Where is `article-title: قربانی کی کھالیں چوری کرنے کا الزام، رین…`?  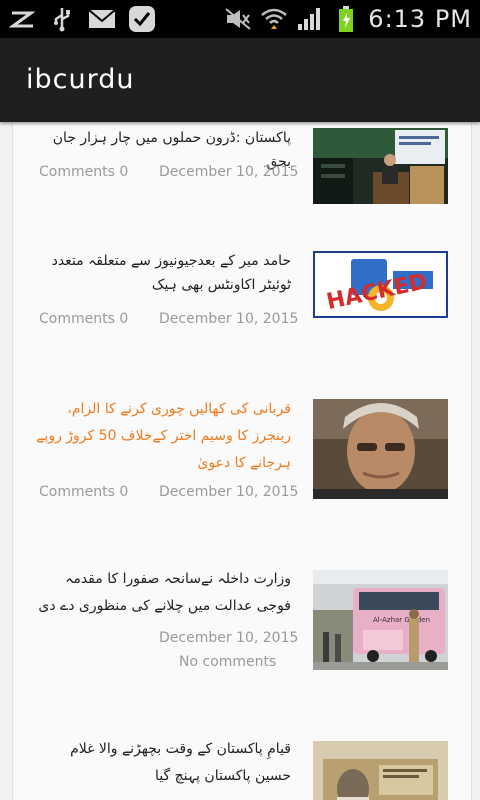 article-title: قربانی کی کھالیں چوری کرنے کا الزام، رین… is located at coordinates (162, 436).